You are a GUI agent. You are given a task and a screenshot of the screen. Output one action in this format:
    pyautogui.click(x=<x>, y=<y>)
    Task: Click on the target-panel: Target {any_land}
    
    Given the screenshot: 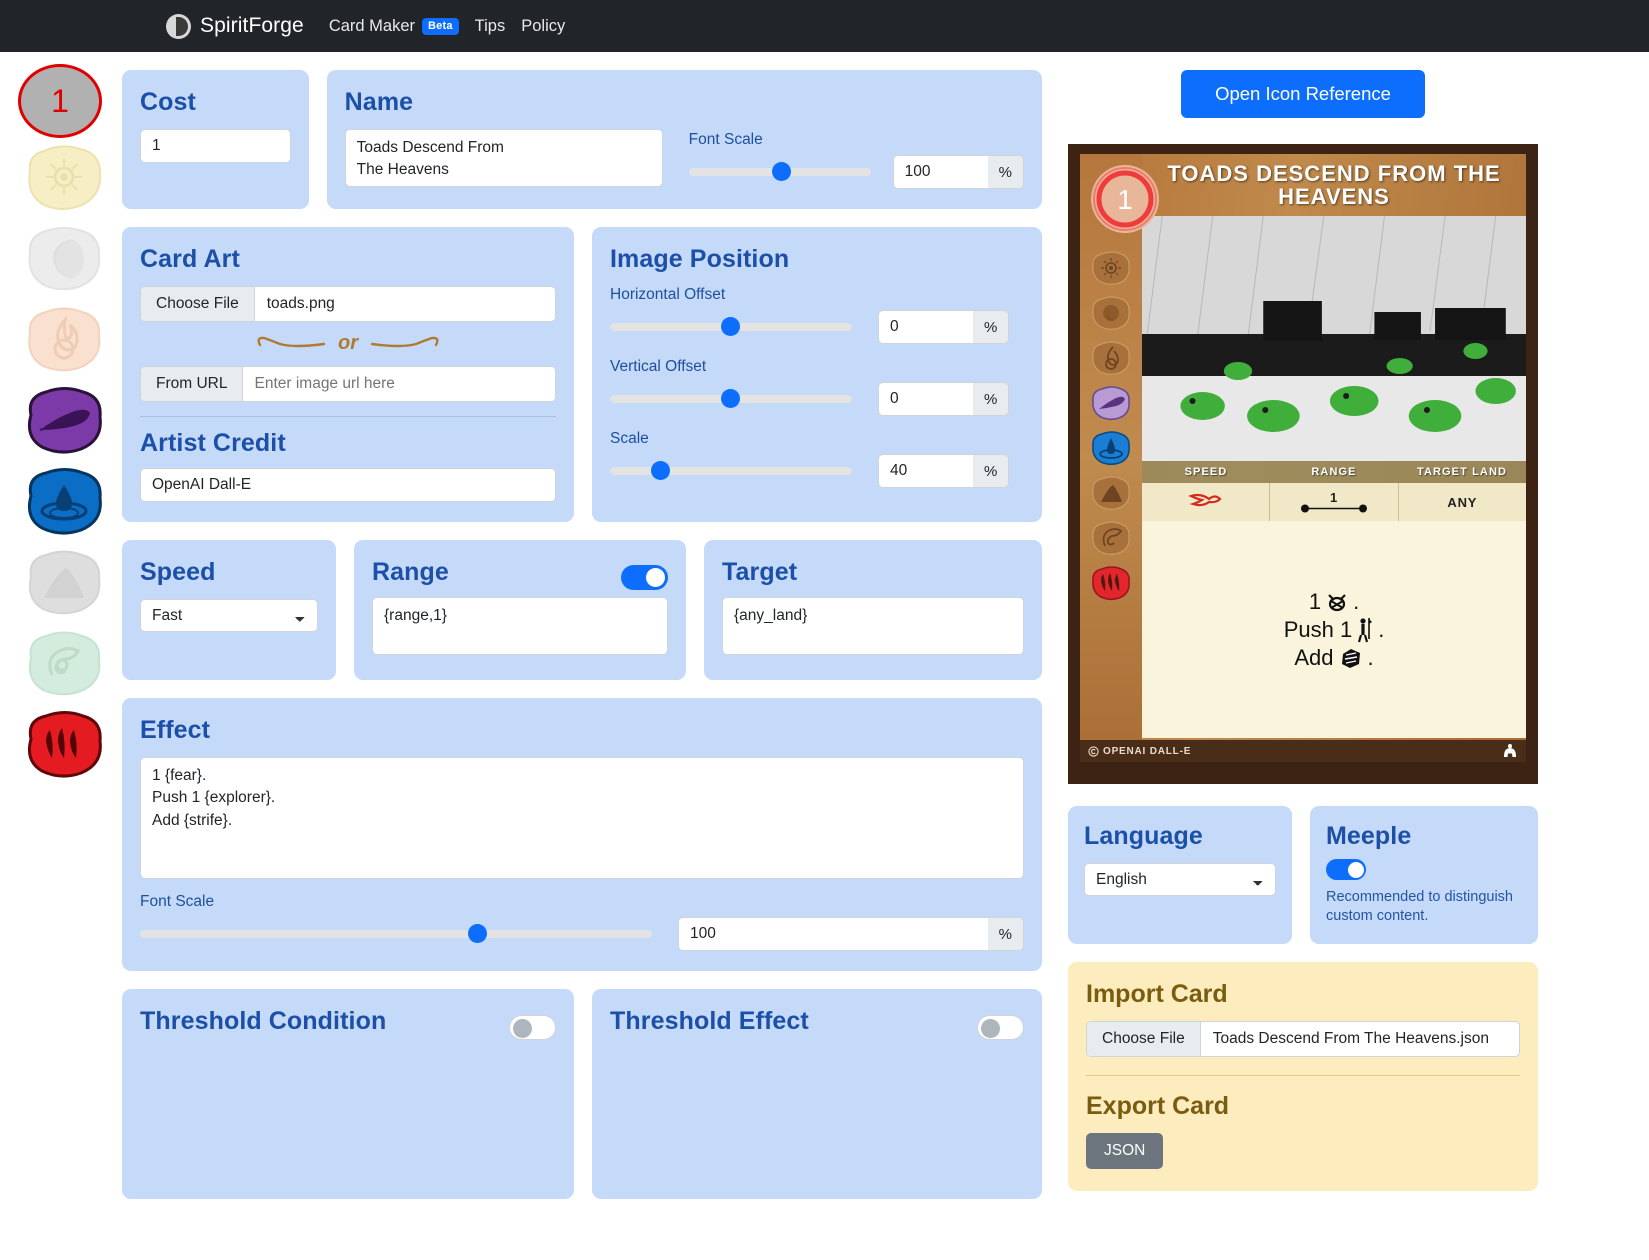 What is the action you would take?
    pyautogui.click(x=873, y=610)
    